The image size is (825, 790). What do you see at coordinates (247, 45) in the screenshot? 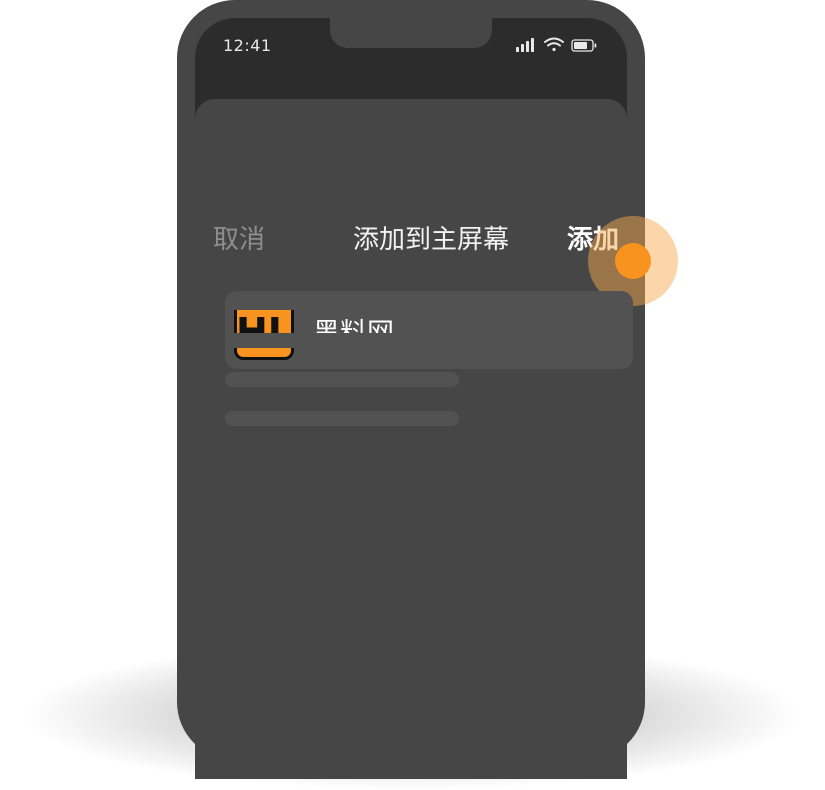
I see `status-time: 12:41` at bounding box center [247, 45].